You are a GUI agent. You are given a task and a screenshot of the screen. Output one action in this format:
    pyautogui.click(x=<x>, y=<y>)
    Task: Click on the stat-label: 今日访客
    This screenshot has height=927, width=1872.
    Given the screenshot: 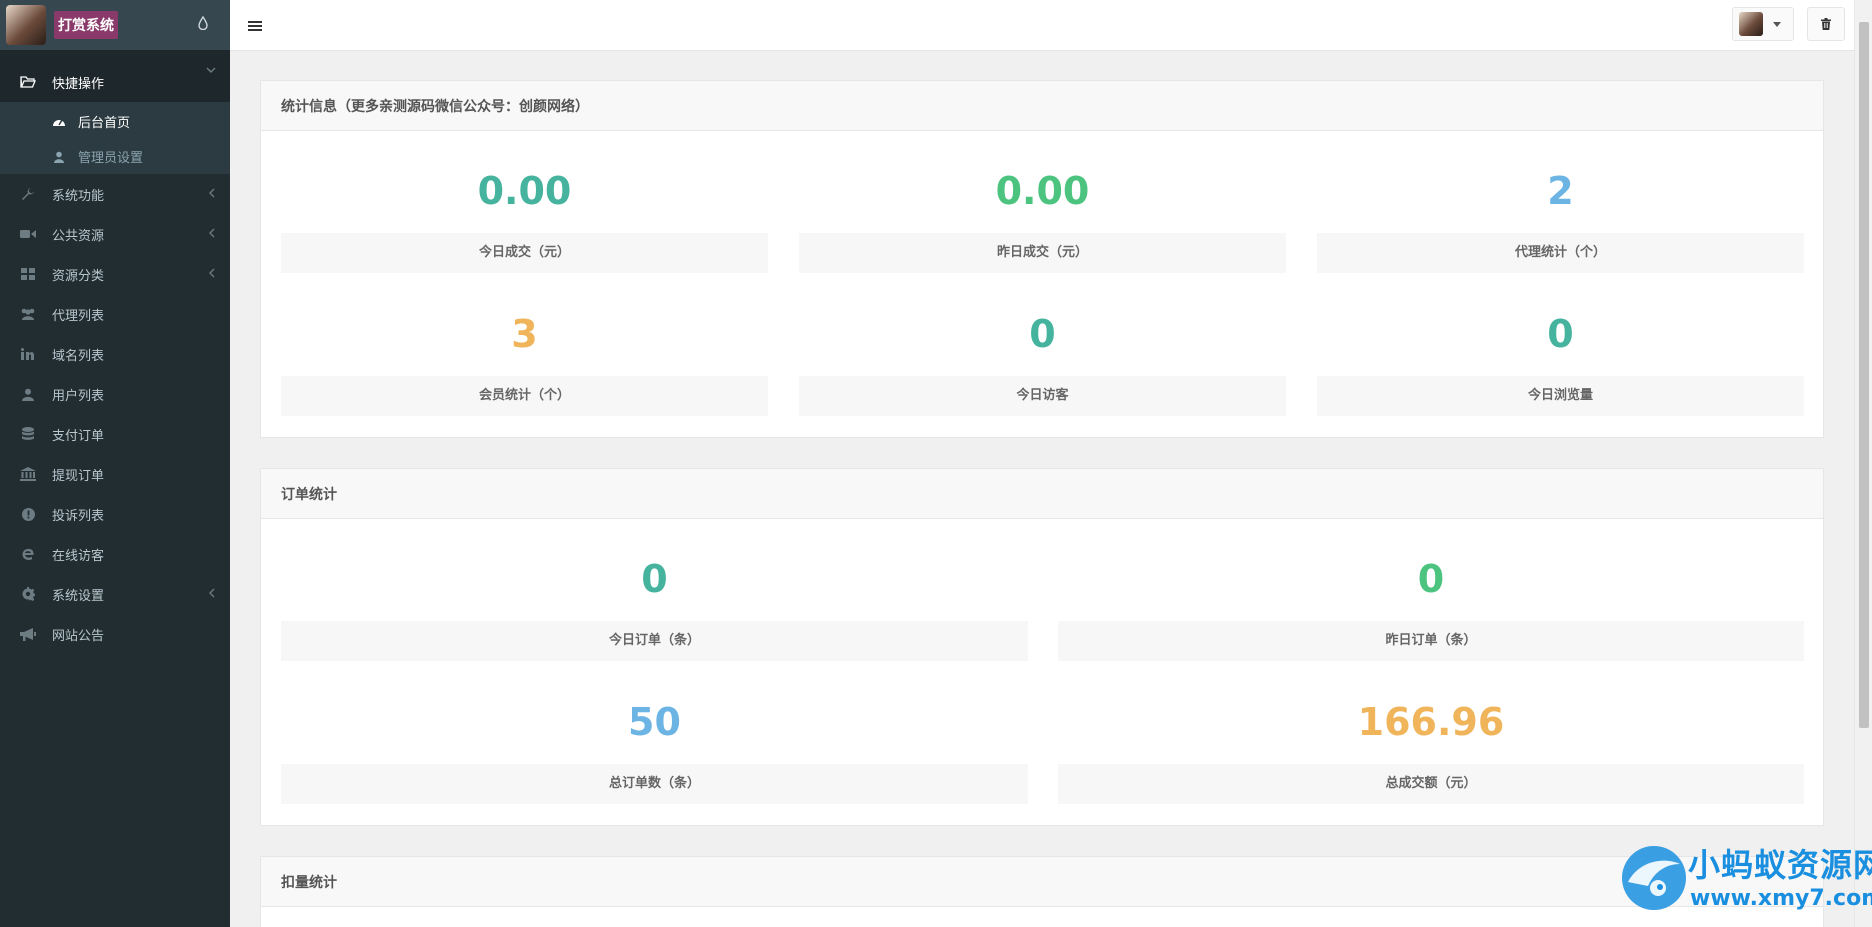 What is the action you would take?
    pyautogui.click(x=1042, y=396)
    